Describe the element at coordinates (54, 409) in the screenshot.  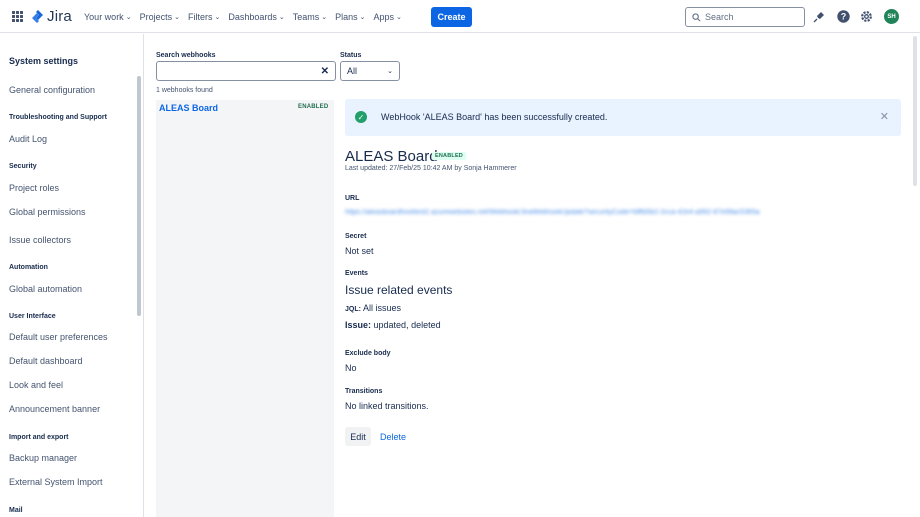
I see `sidebar-item-announcement-banner: Announcement banner` at that location.